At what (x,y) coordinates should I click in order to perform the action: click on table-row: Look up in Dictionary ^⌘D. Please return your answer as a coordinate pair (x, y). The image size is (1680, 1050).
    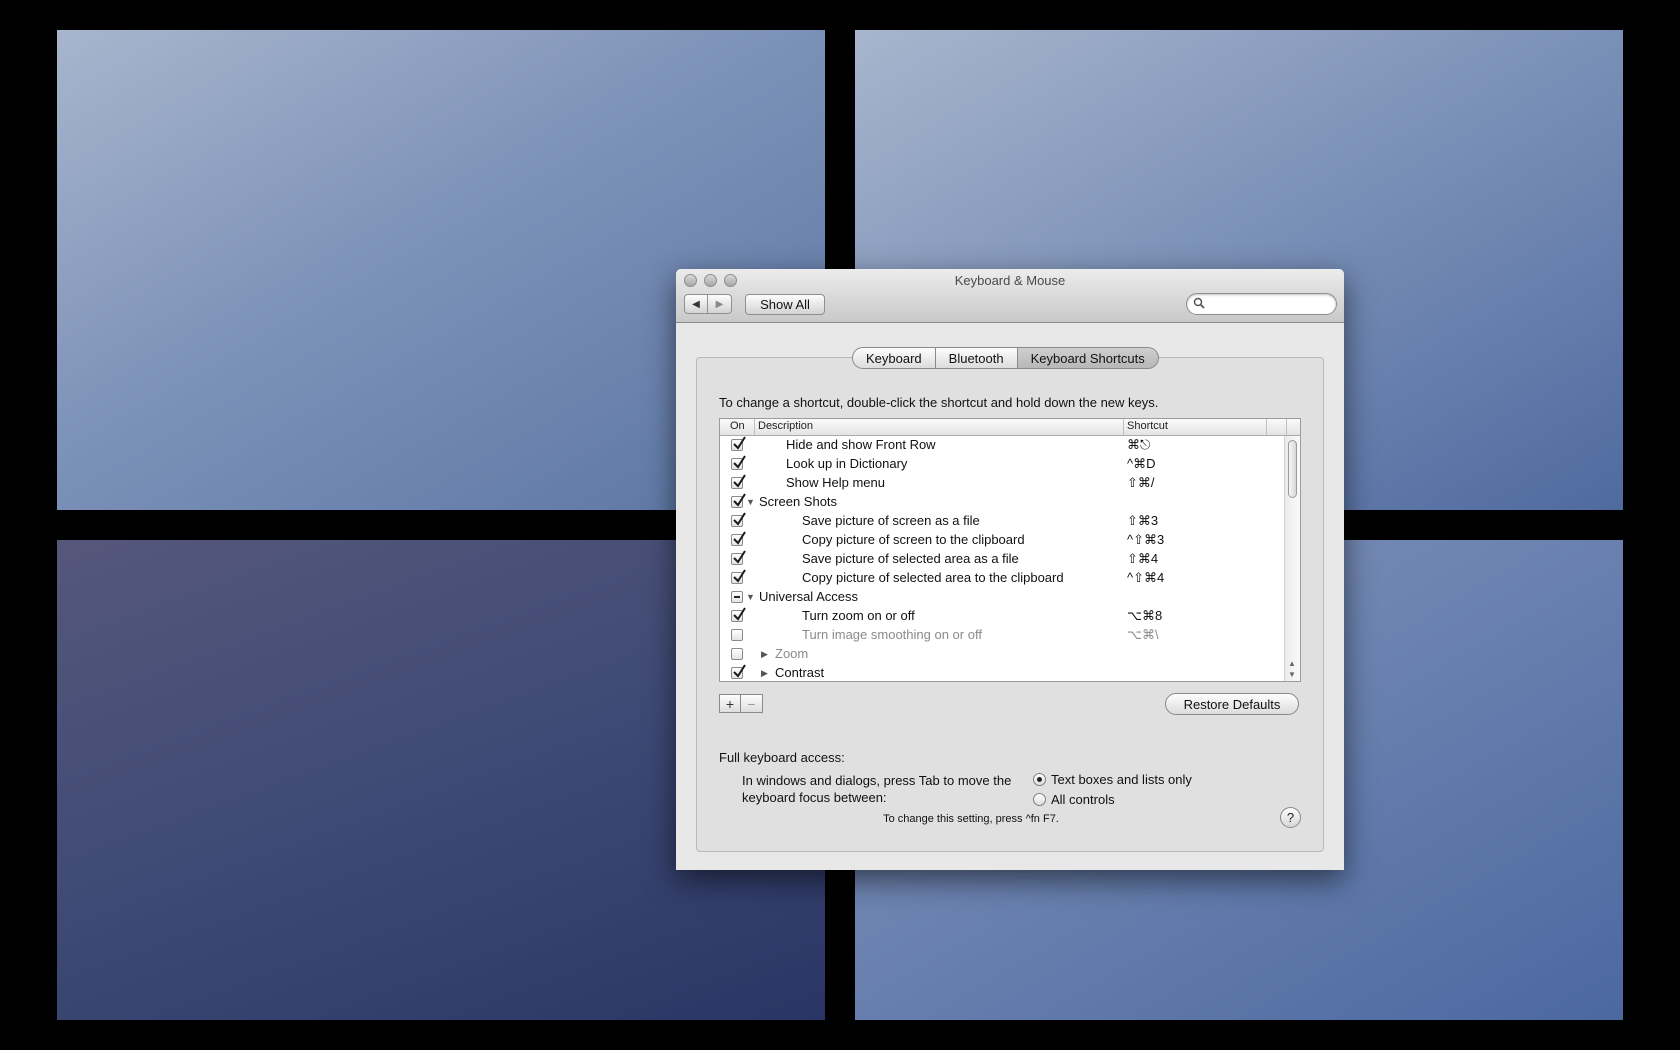
    Looking at the image, I should click on (1010, 464).